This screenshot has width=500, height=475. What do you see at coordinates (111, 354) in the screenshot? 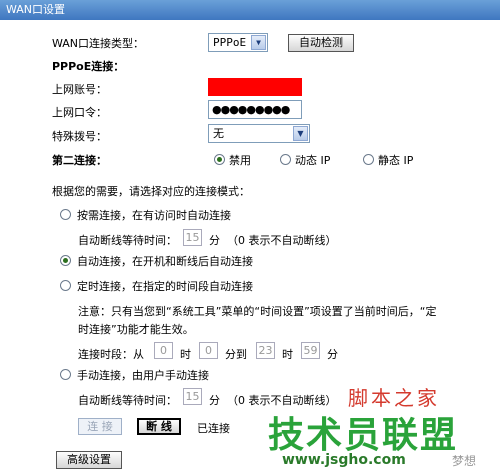
I see `period-label: 连接时段：从` at bounding box center [111, 354].